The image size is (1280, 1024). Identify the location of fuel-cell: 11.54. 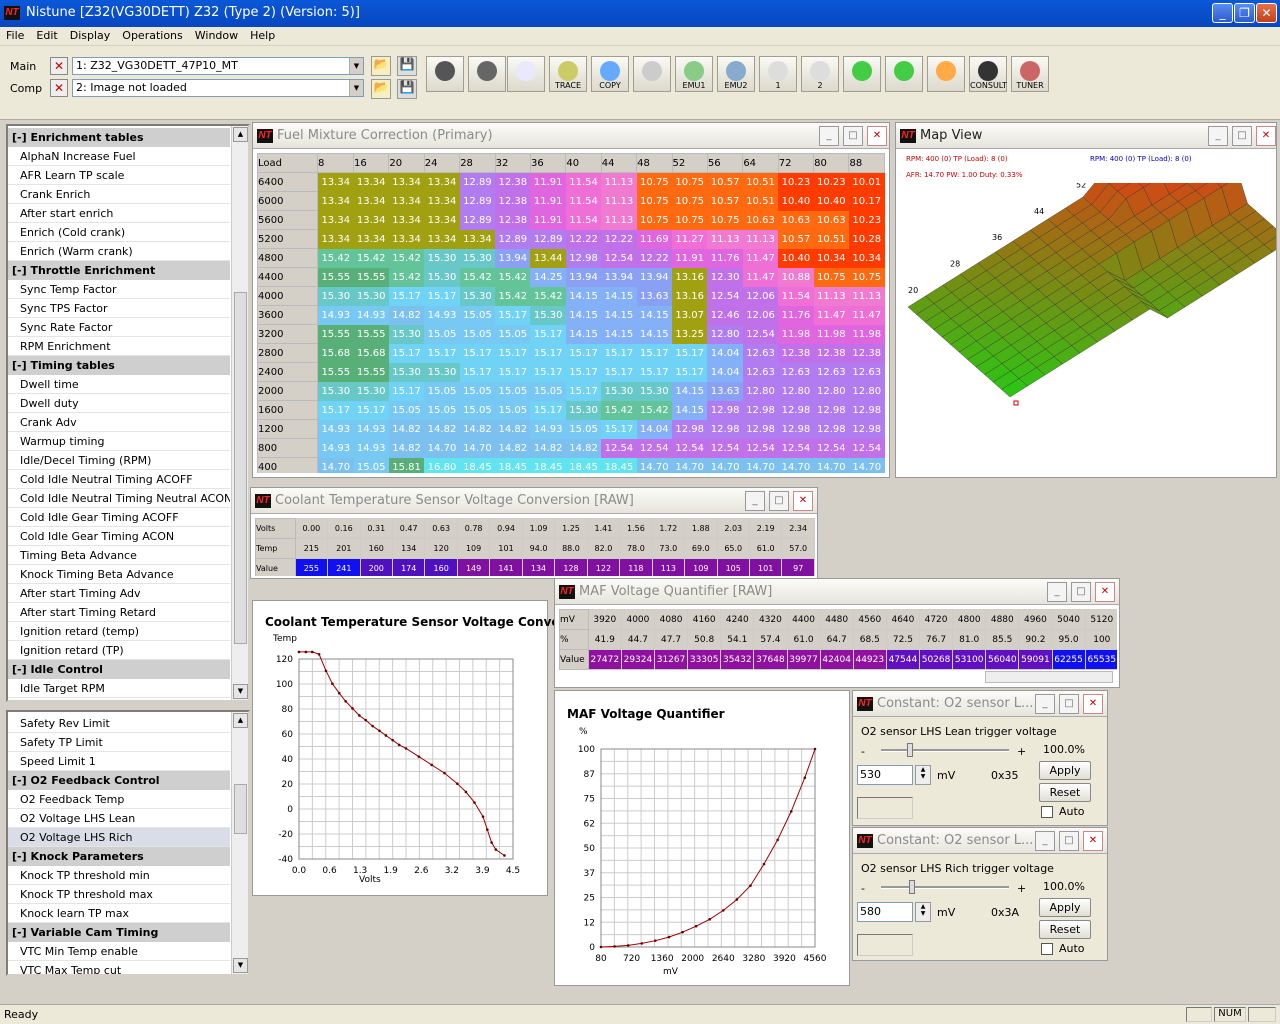
(583, 182).